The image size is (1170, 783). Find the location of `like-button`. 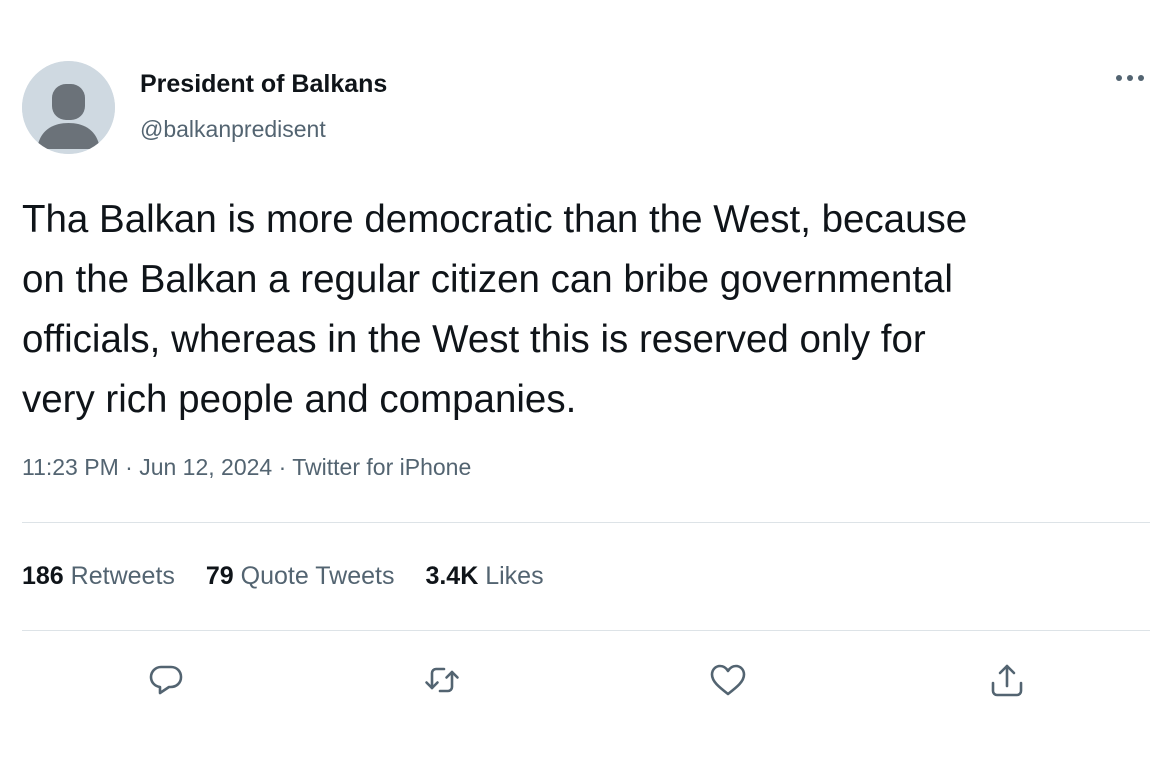

like-button is located at coordinates (728, 680).